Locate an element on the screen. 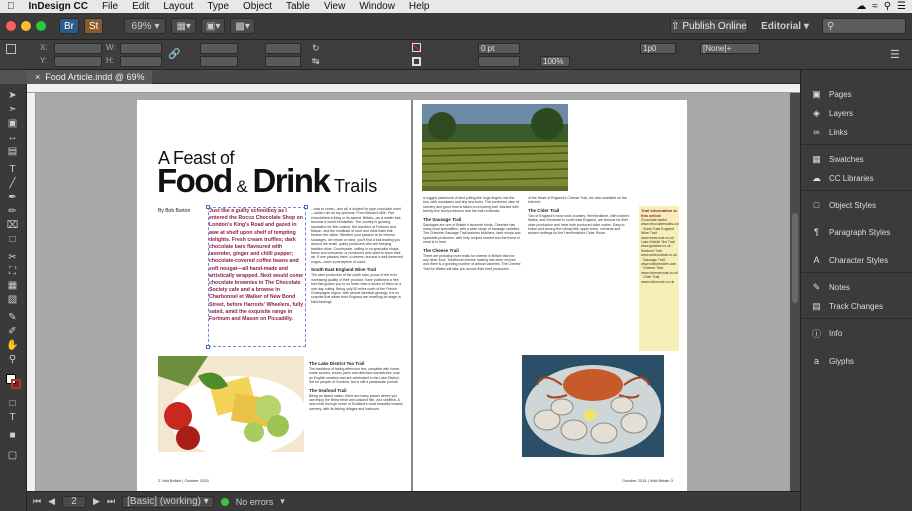 This screenshot has height=511, width=912. screen-mode-icon: ▢ is located at coordinates (12, 455).